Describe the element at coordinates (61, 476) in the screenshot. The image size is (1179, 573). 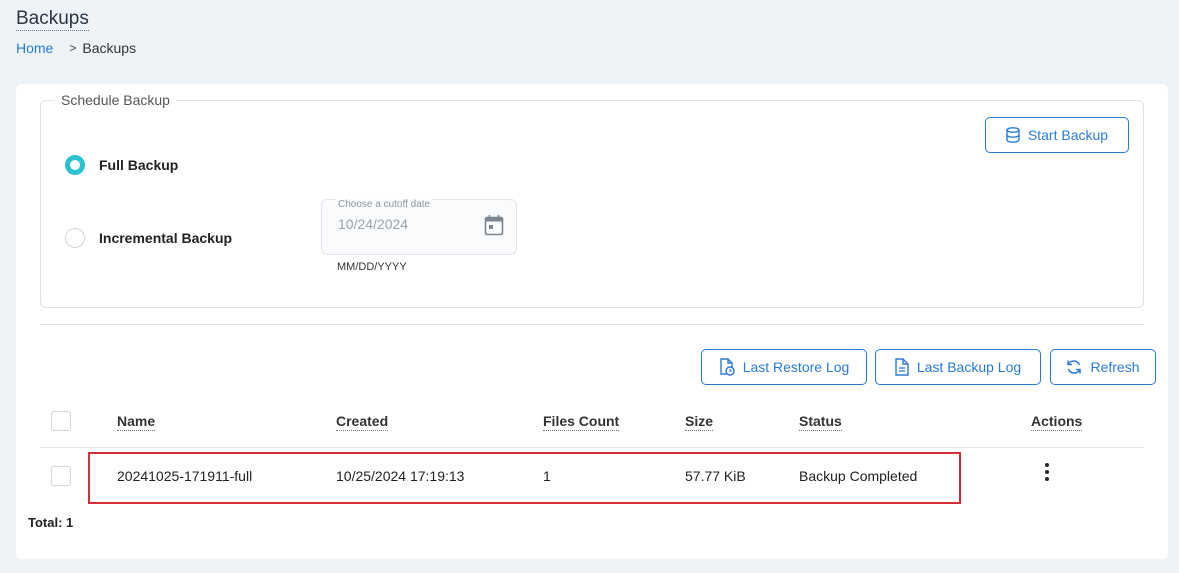
I see `row-checkbox` at that location.